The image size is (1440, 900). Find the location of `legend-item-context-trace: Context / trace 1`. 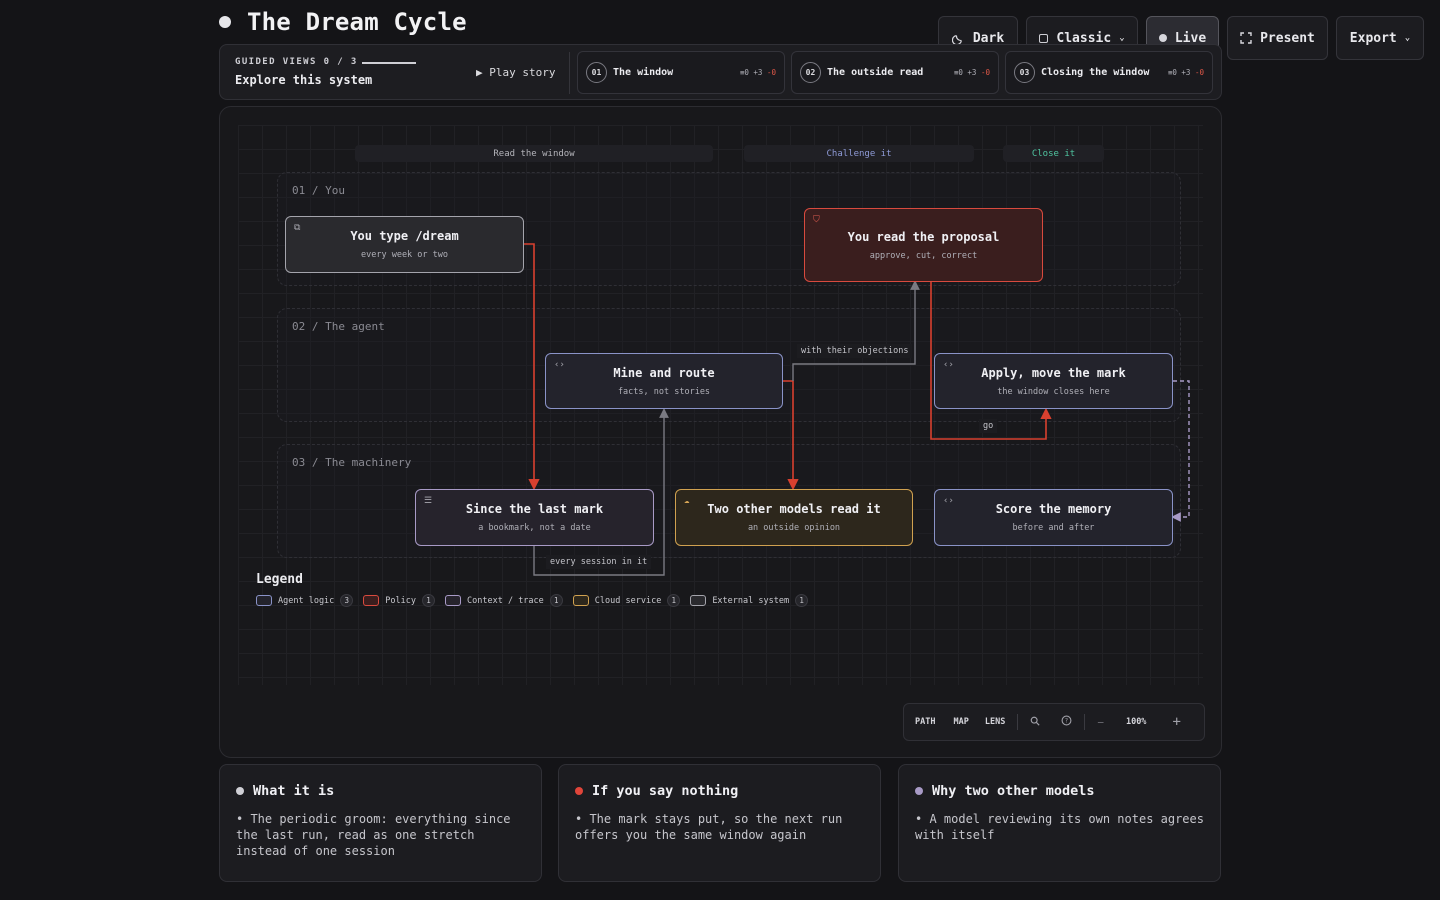

legend-item-context-trace: Context / trace 1 is located at coordinates (504, 600).